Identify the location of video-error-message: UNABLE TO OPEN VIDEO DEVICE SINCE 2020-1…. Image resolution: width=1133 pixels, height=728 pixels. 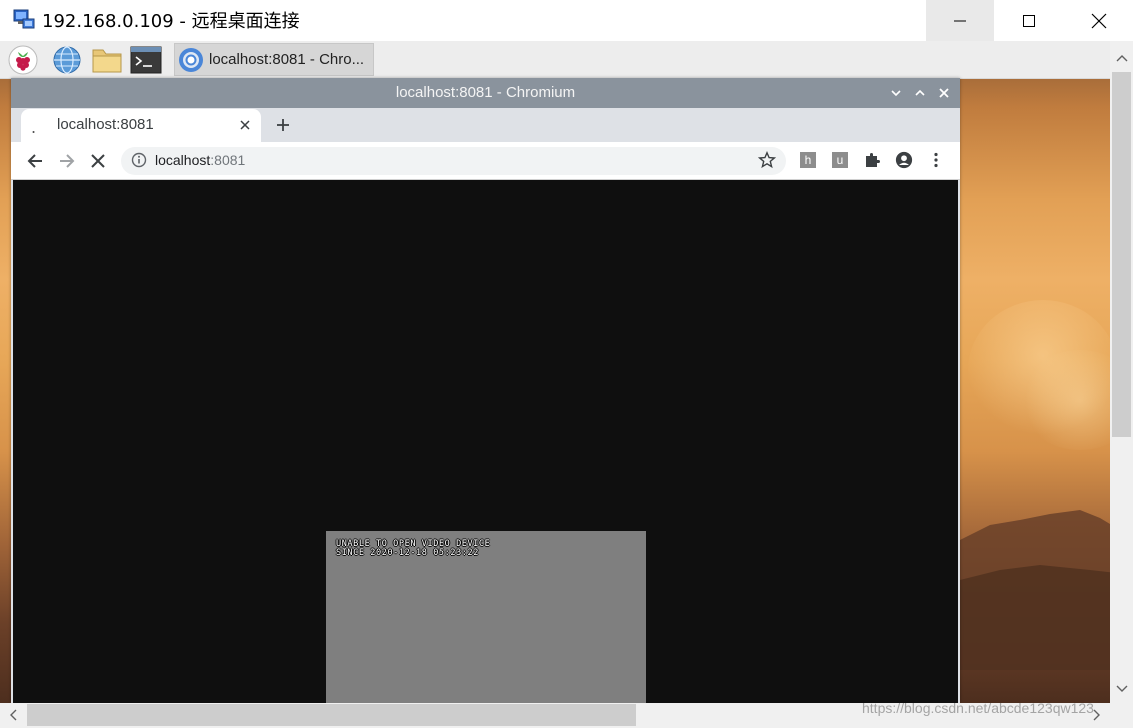
(413, 548).